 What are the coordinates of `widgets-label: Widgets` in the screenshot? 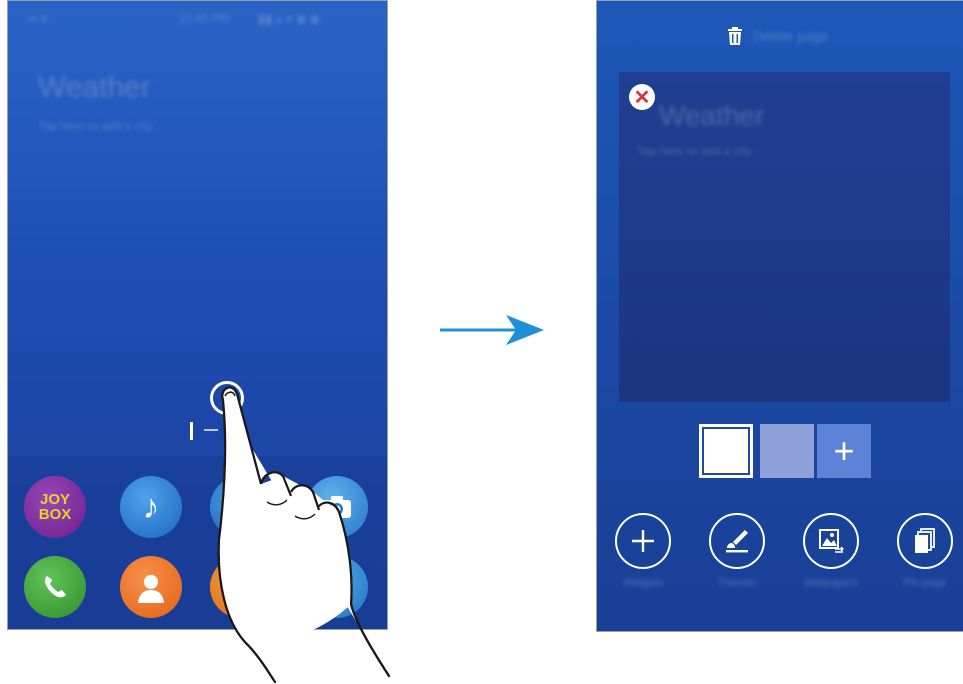 It's located at (643, 583).